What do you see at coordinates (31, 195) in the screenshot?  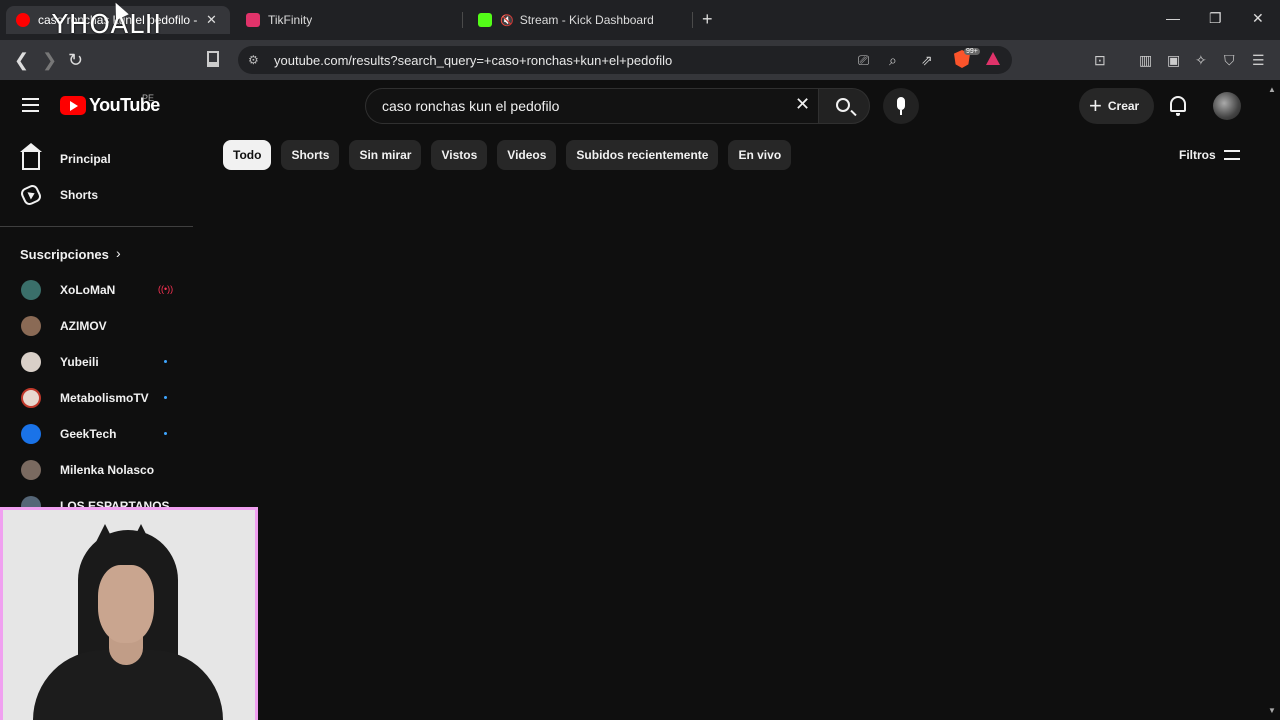 I see `shorts-icon` at bounding box center [31, 195].